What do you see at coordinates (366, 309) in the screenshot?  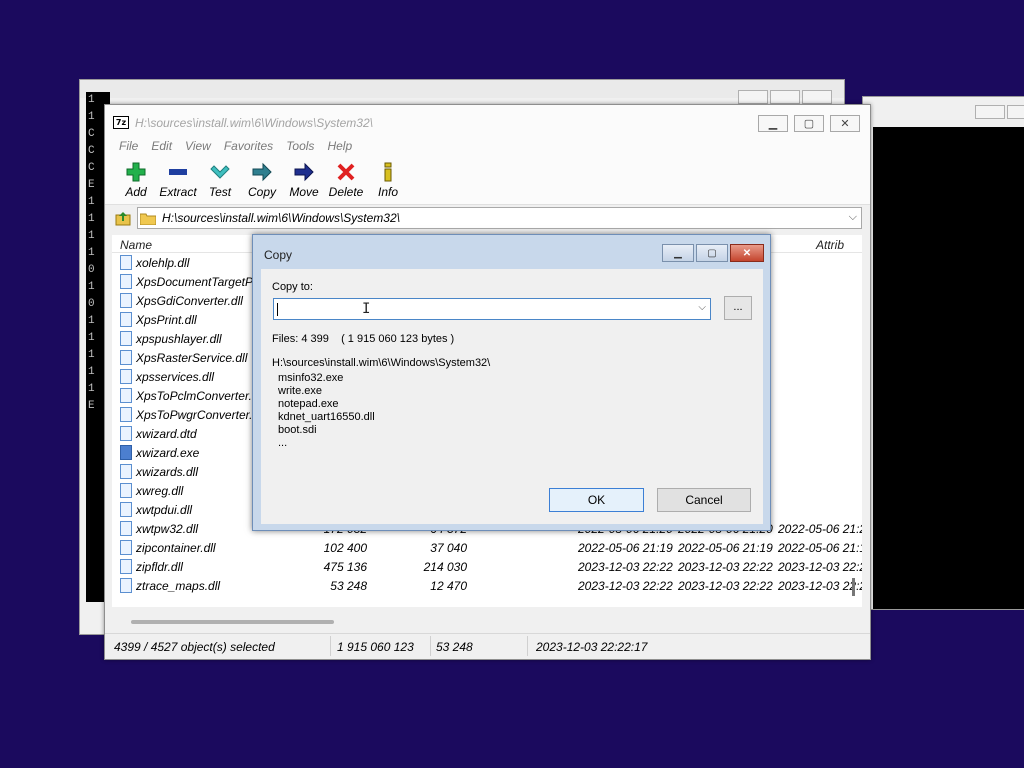 I see `ibeam-cursor-icon: I` at bounding box center [366, 309].